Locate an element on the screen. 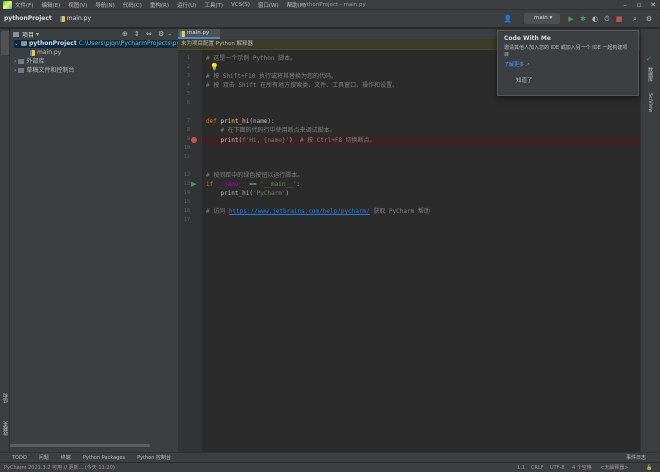 This screenshot has height=472, width=660. search-icon: ⌕ is located at coordinates (635, 19).